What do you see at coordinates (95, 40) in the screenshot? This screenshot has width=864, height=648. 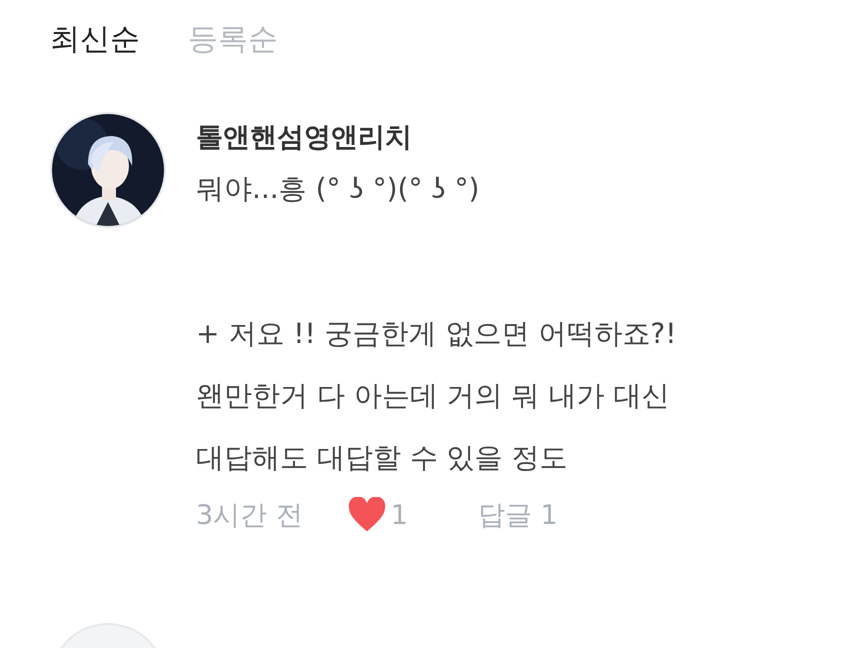 I see `sort-tab: 최신순` at bounding box center [95, 40].